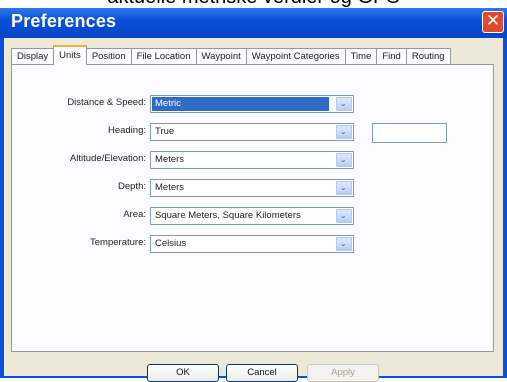  I want to click on depth-row: Depth: Meters ⌄, so click(252, 188).